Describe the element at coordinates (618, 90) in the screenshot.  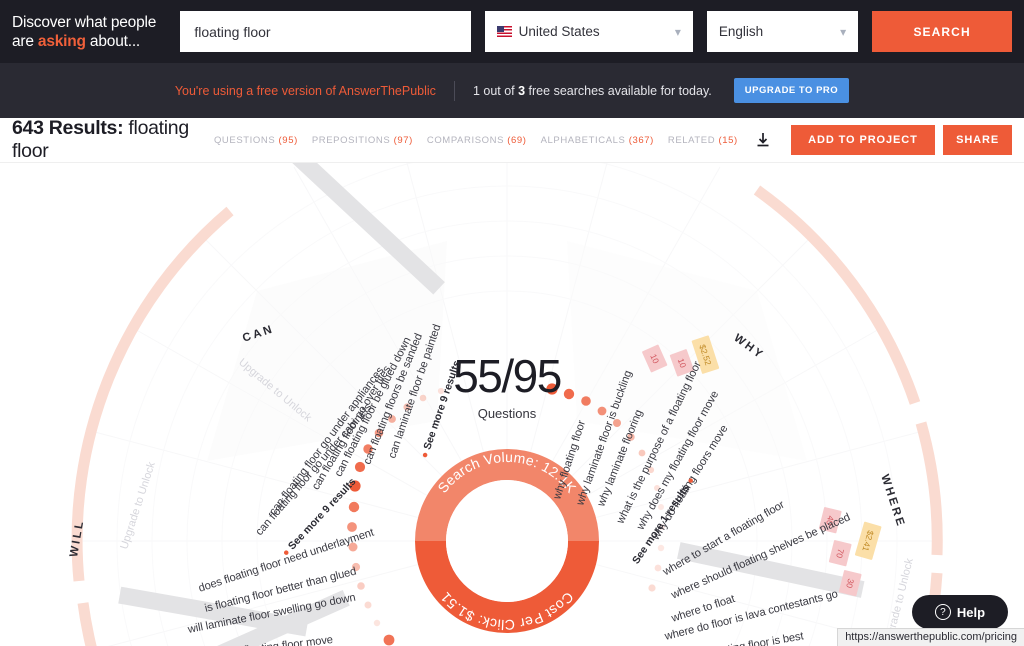
I see `quota-post: free searches available for today.` at that location.